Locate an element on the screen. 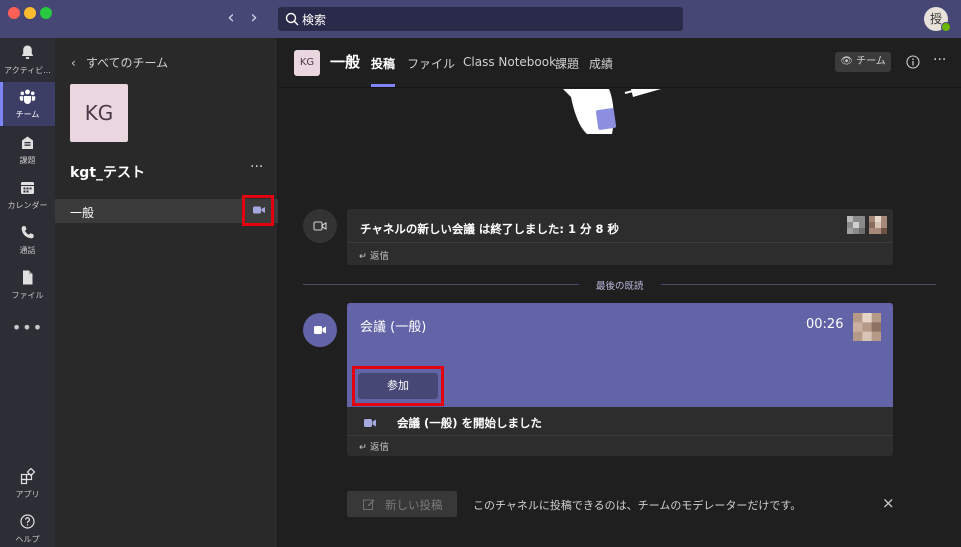 The height and width of the screenshot is (547, 961). rail-label-assignments: 課題 is located at coordinates (27, 160).